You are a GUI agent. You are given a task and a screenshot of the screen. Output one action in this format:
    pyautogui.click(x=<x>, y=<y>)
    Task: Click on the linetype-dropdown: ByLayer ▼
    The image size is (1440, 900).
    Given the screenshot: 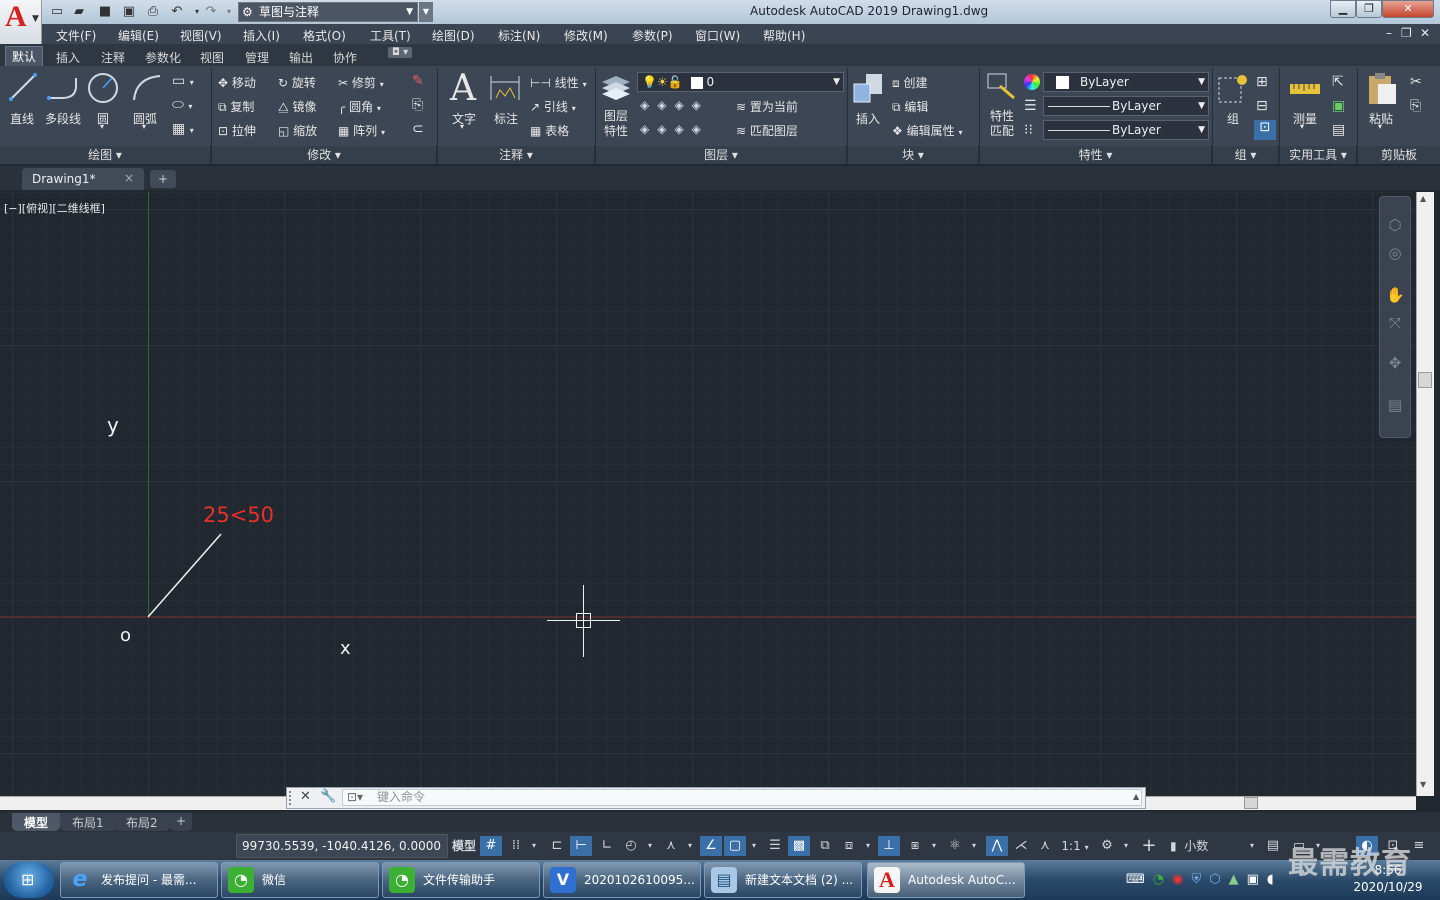 What is the action you would take?
    pyautogui.click(x=1126, y=106)
    